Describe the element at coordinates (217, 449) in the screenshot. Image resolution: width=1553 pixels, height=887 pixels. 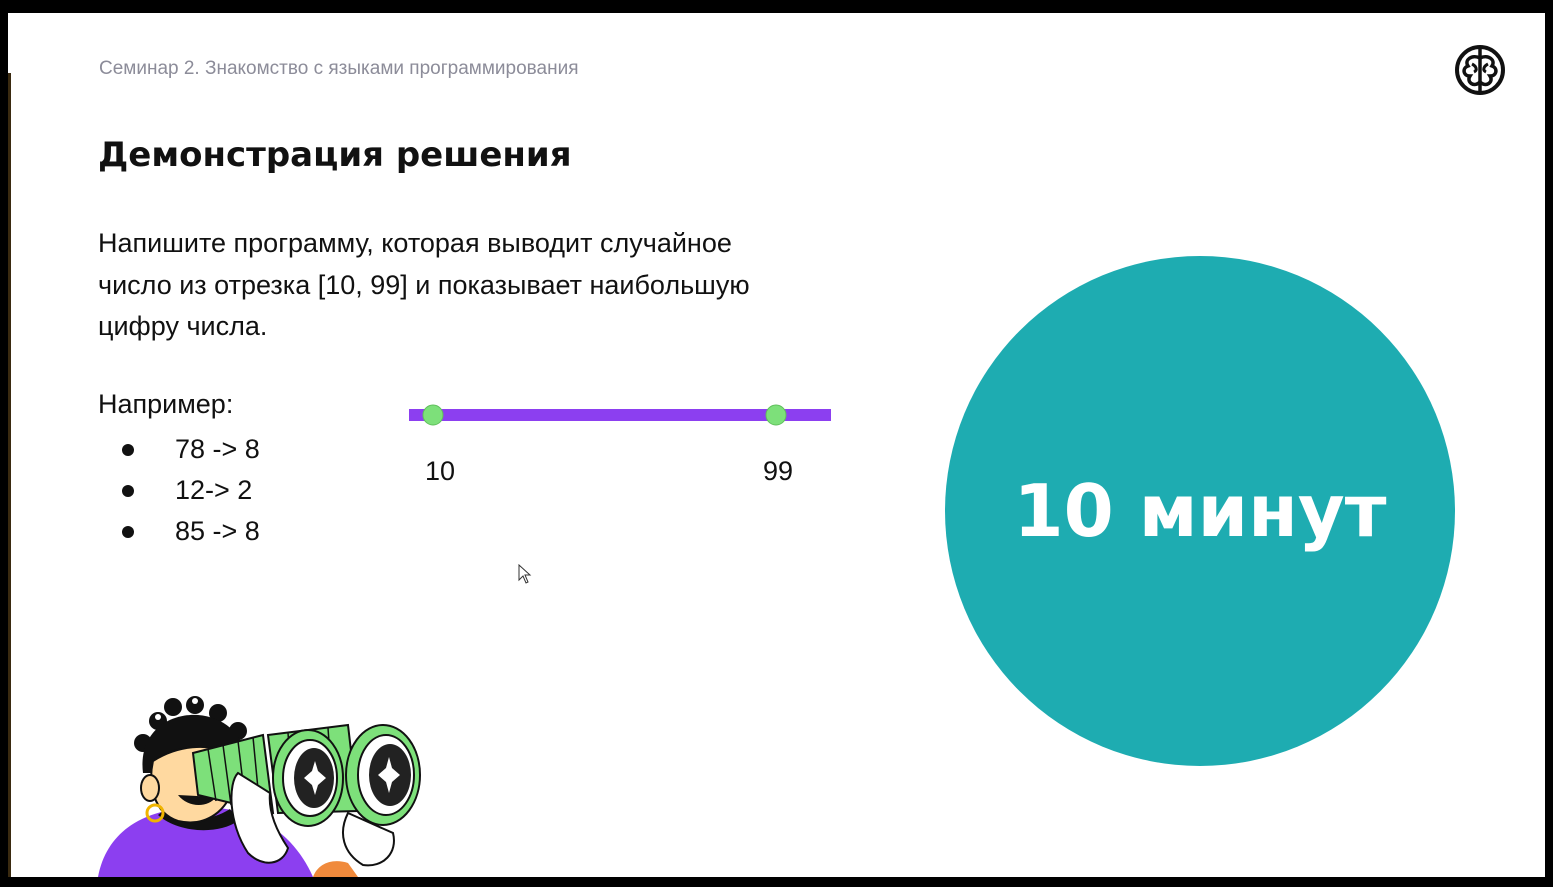
I see `example-text: 78 -> 8` at that location.